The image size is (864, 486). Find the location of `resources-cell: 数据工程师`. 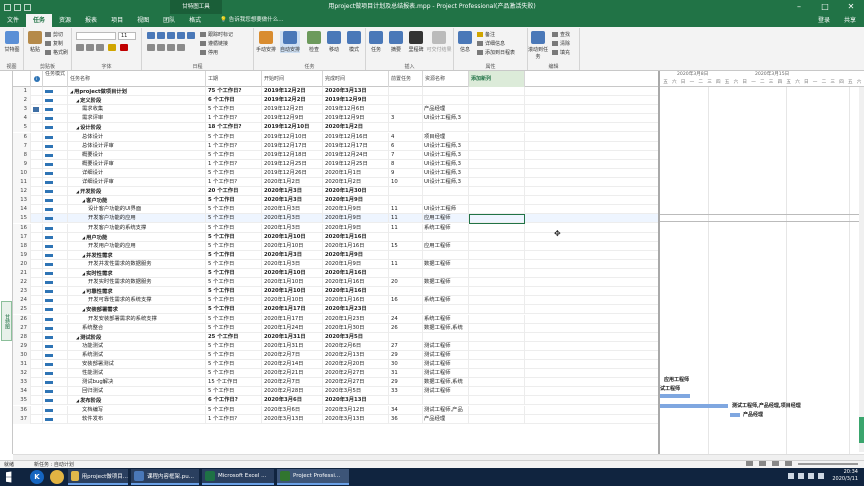

resources-cell: 数据工程师 is located at coordinates (446, 264).